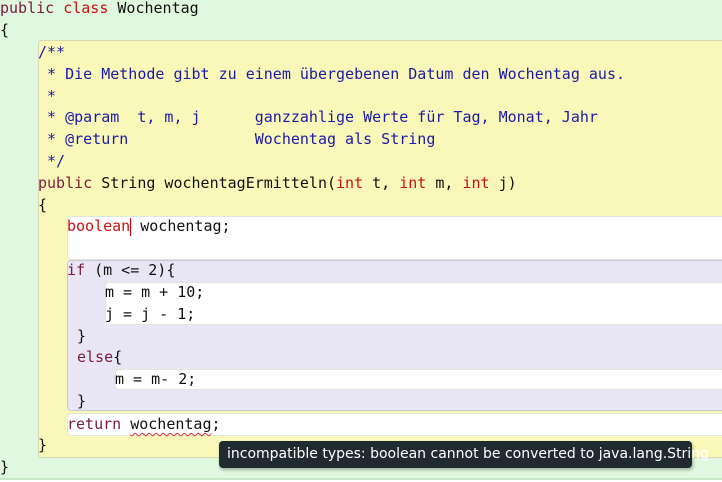  What do you see at coordinates (381, 183) in the screenshot?
I see `code-text: t,` at bounding box center [381, 183].